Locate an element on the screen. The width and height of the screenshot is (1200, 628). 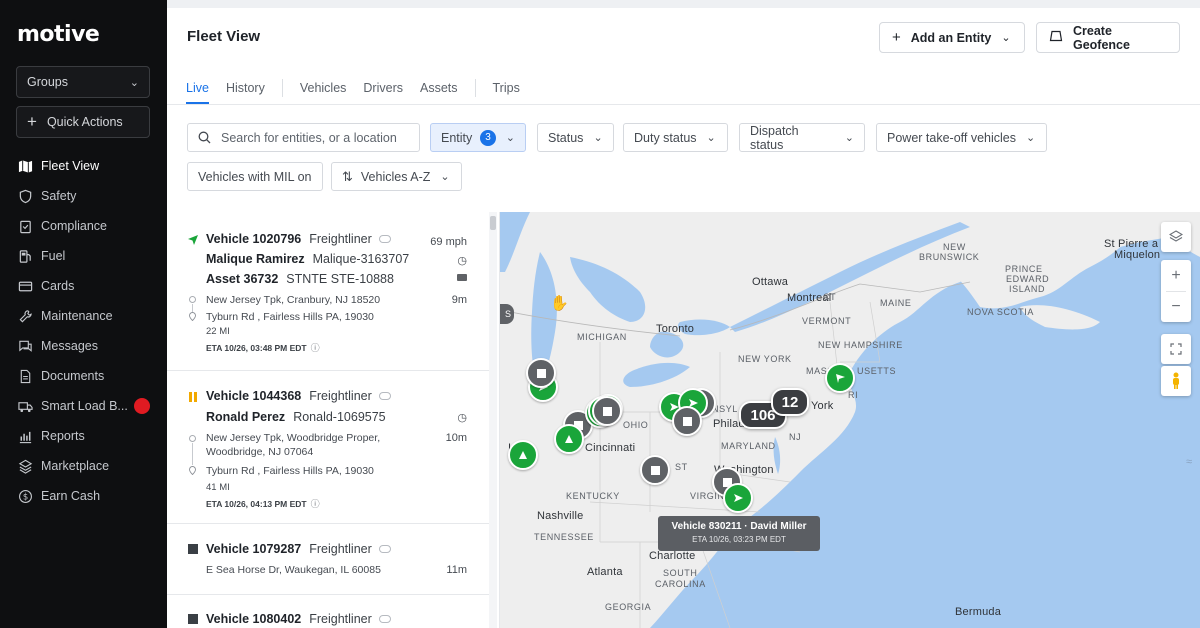
reports-icon is located at coordinates (25, 436).